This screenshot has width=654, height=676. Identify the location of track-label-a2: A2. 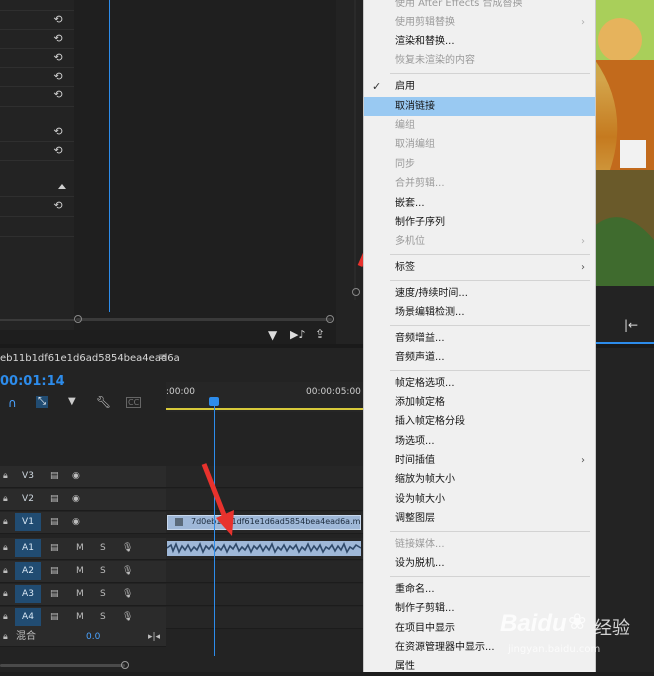
(28, 571).